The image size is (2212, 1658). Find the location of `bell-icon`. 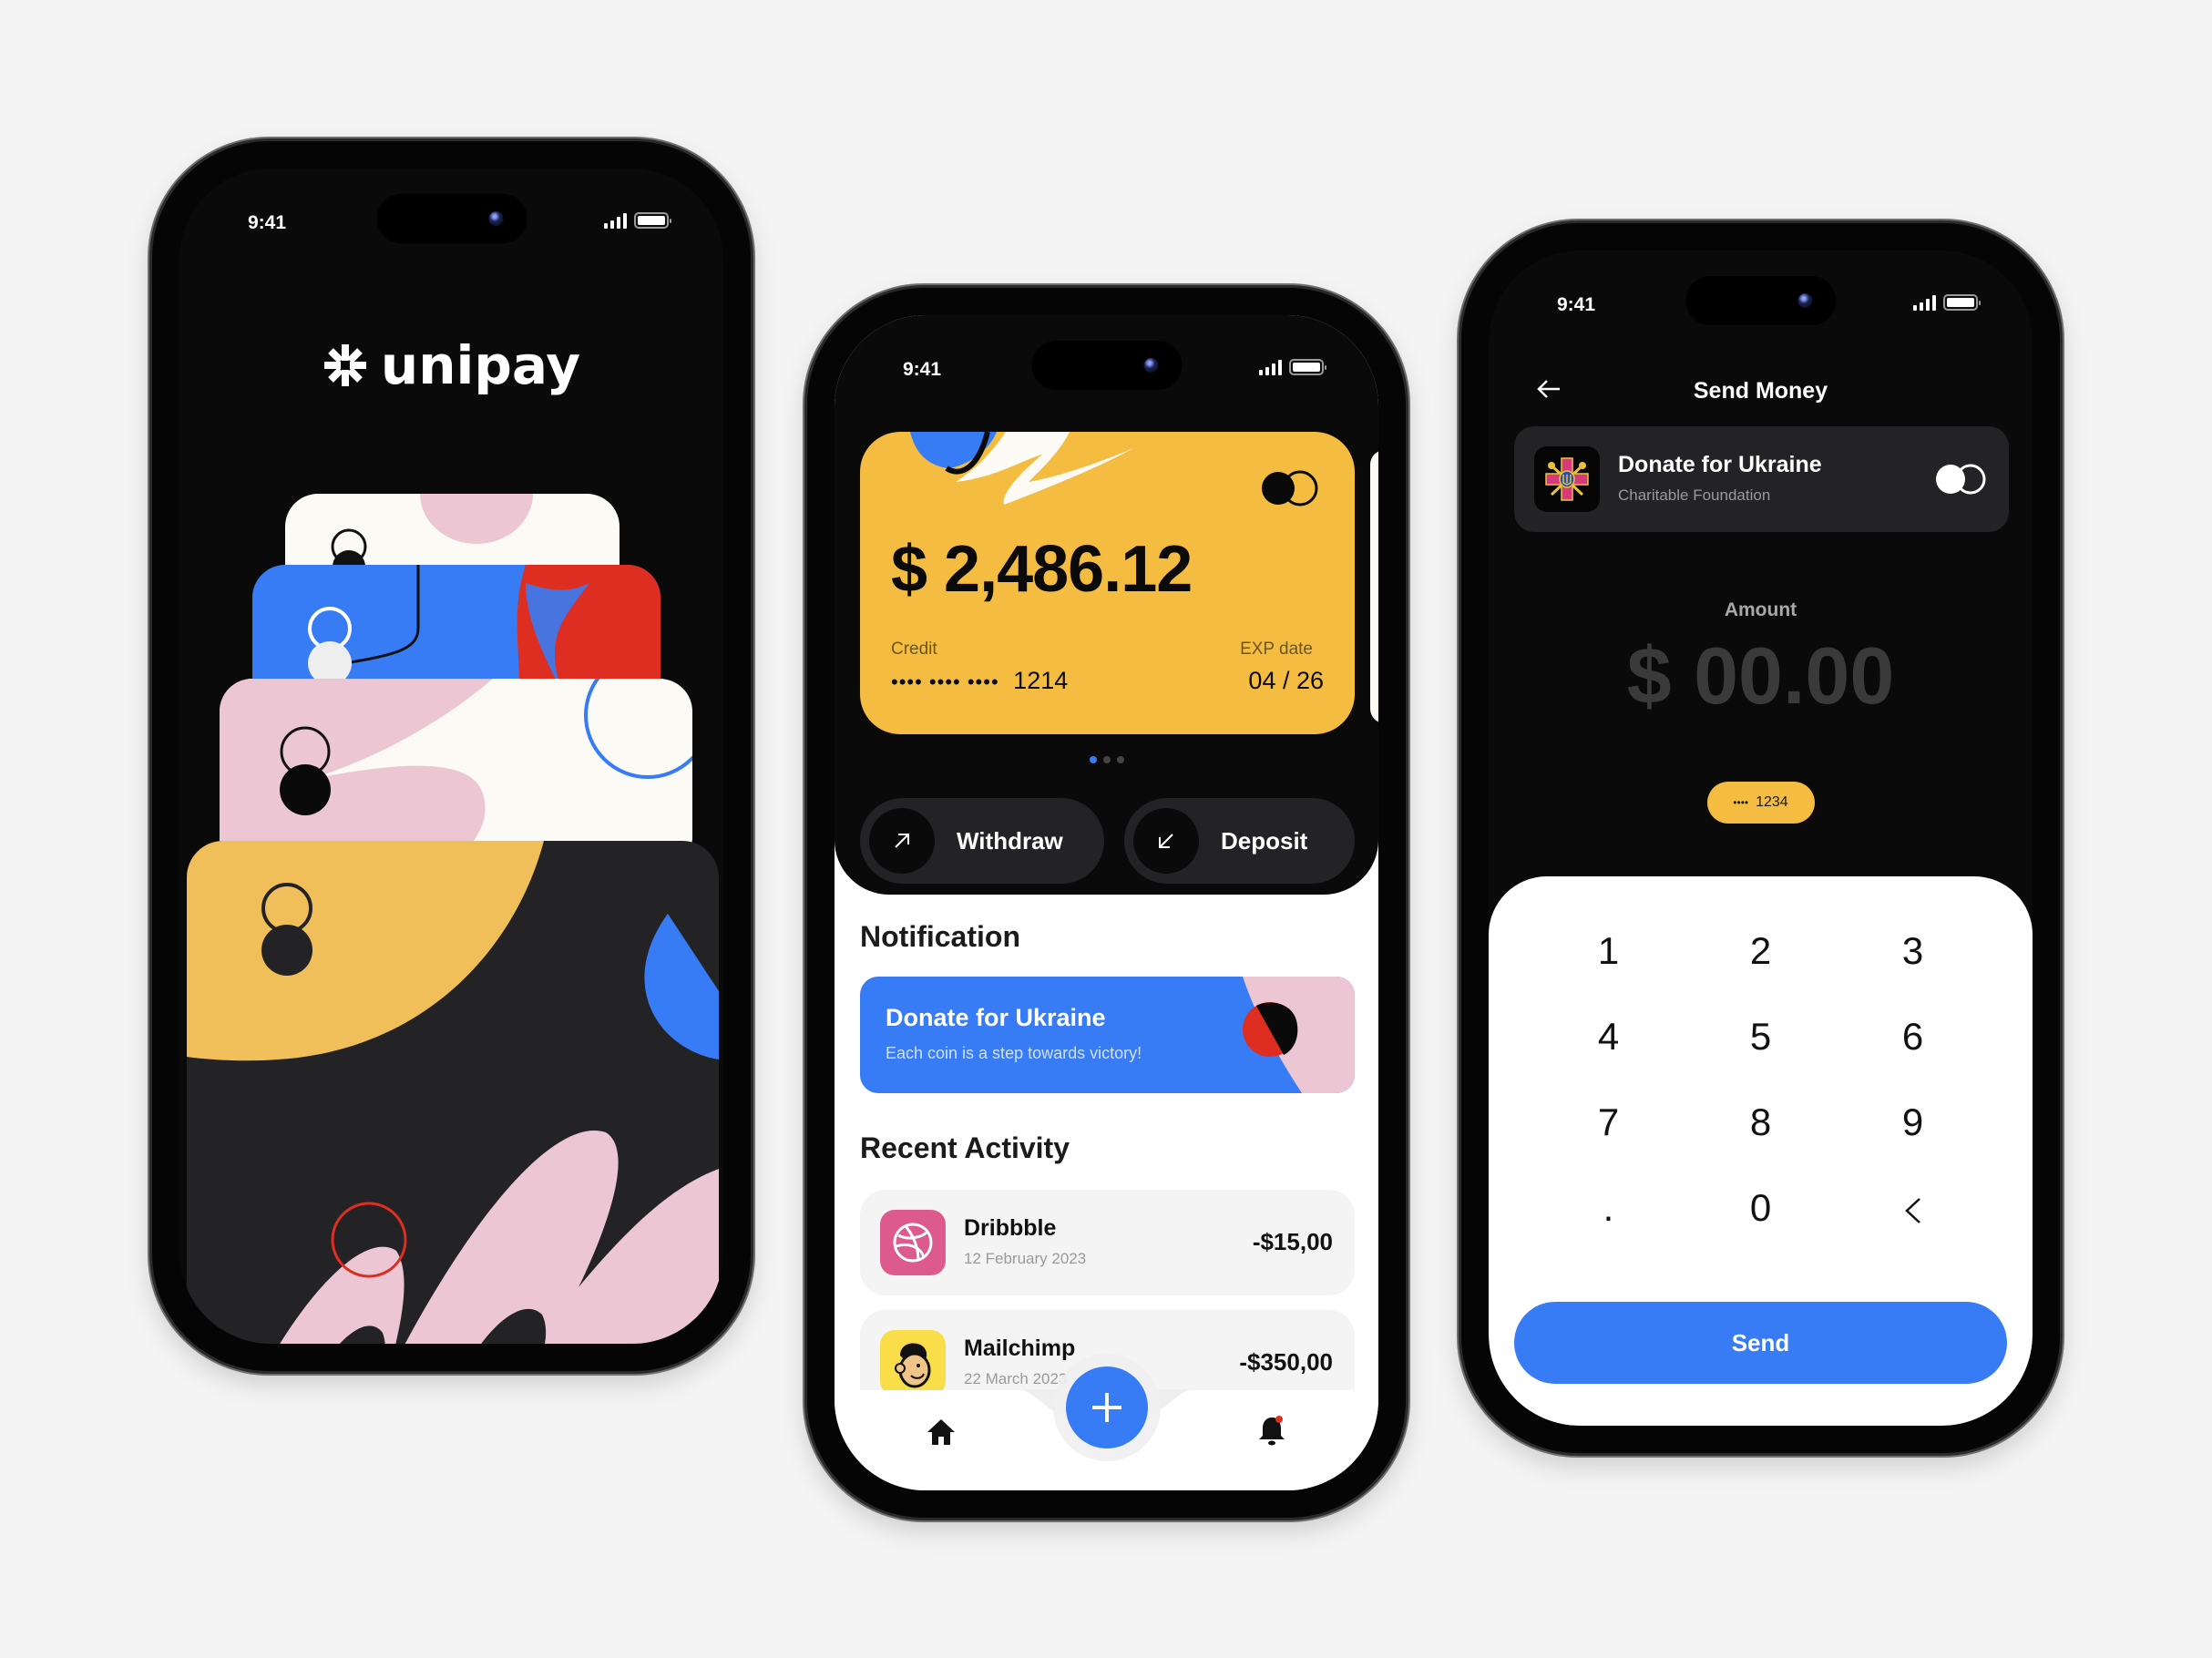

bell-icon is located at coordinates (1271, 1432).